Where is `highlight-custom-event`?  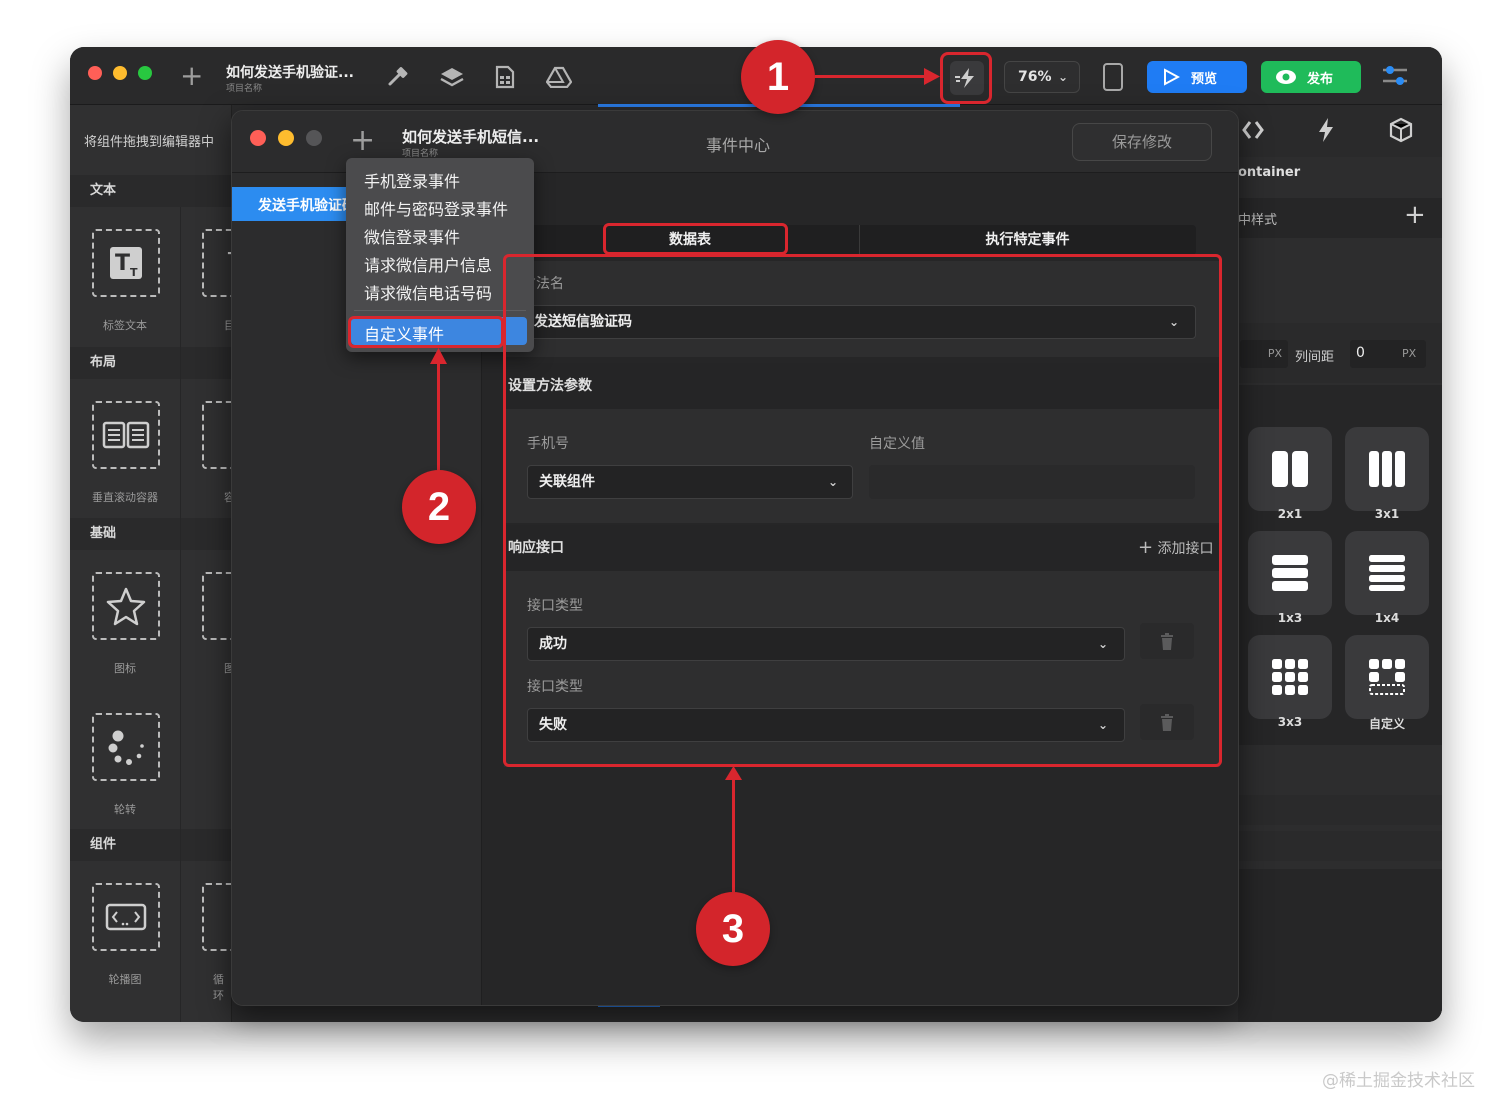 highlight-custom-event is located at coordinates (426, 332).